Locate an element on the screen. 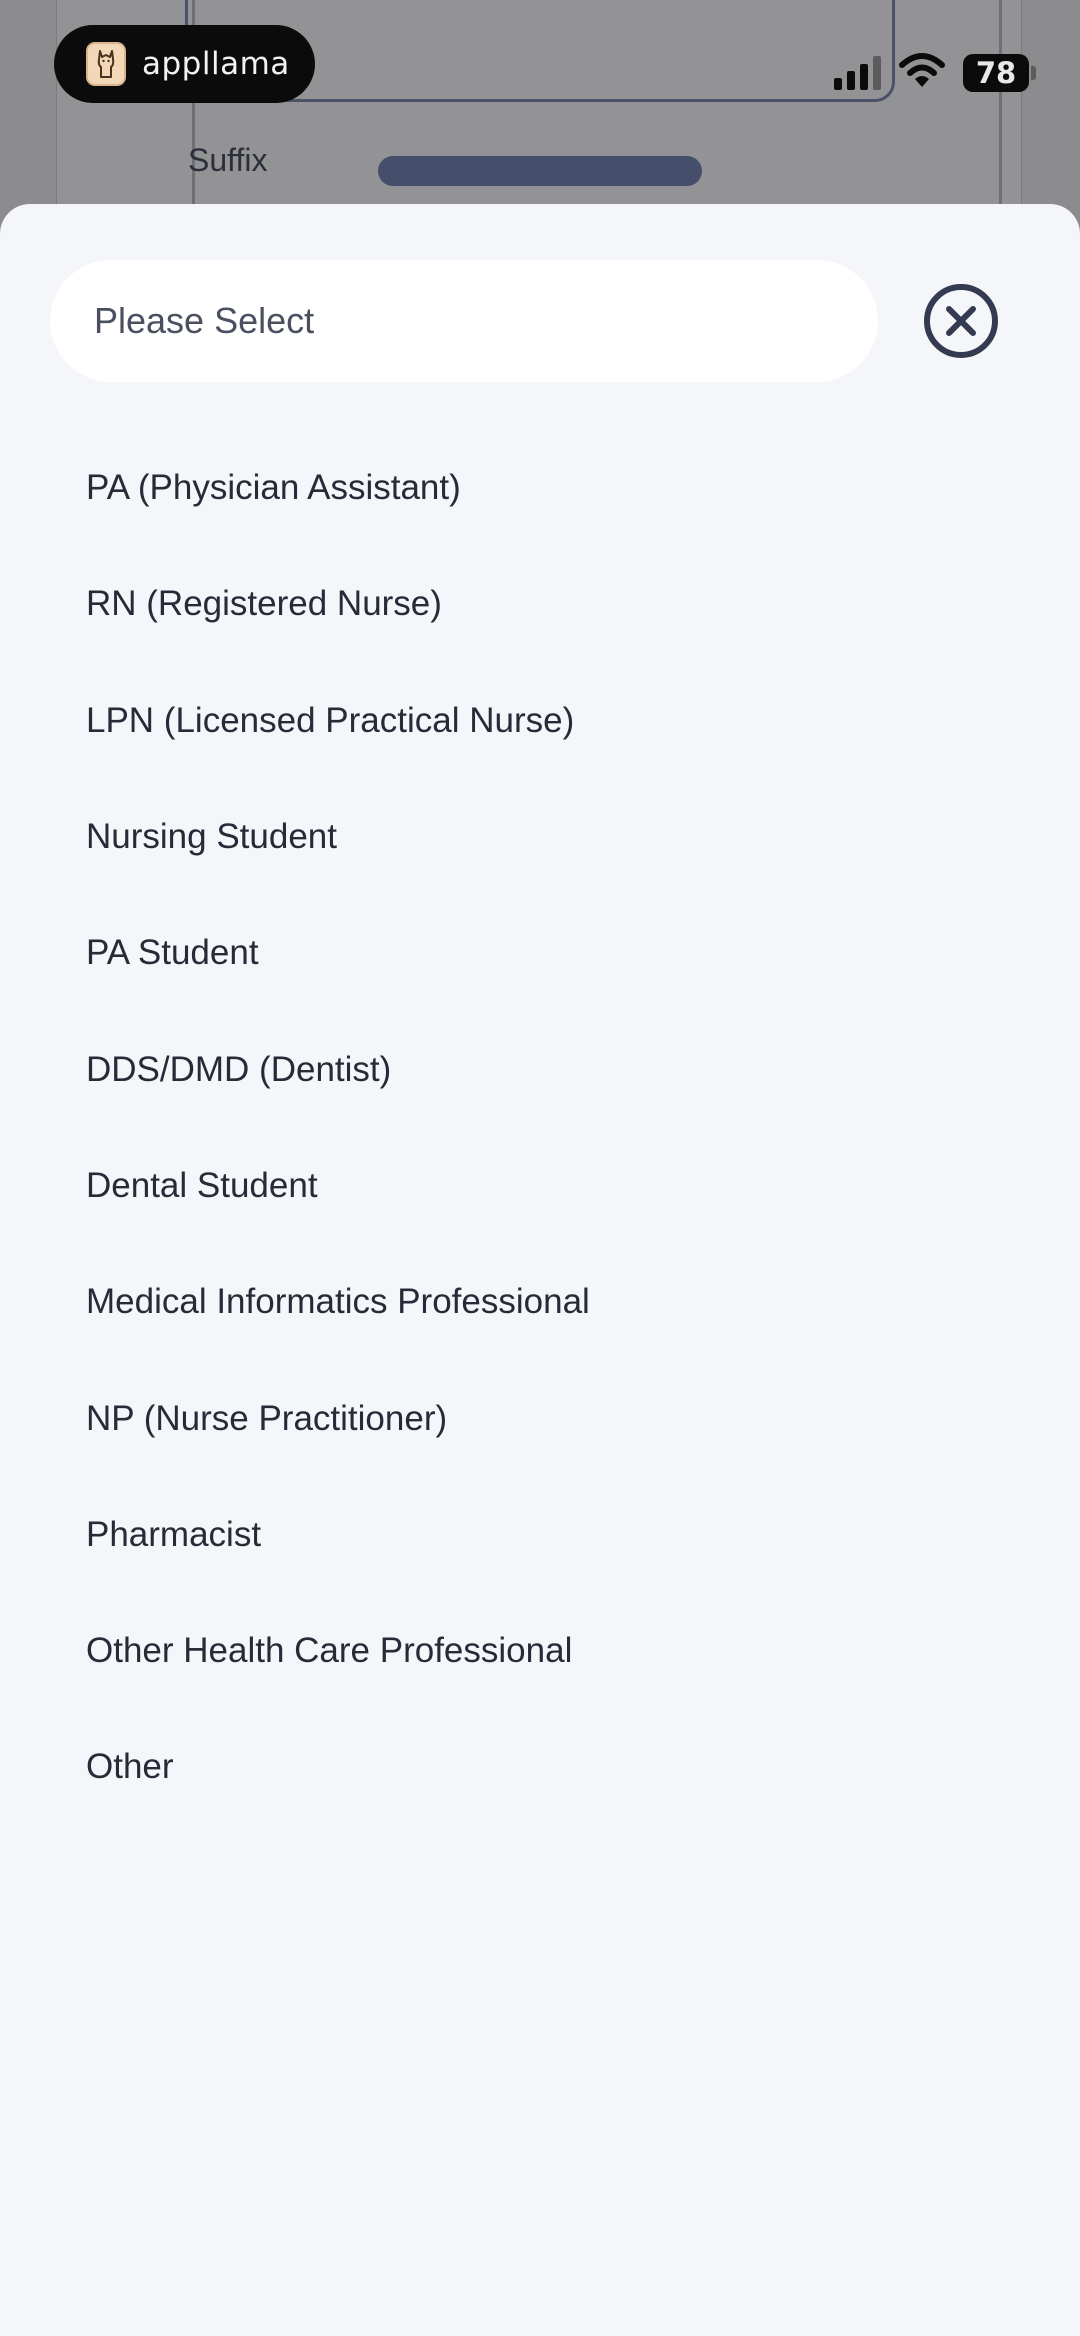  option-np-nurse-practitioner: NP (Nurse Practitioner) is located at coordinates (540, 1418).